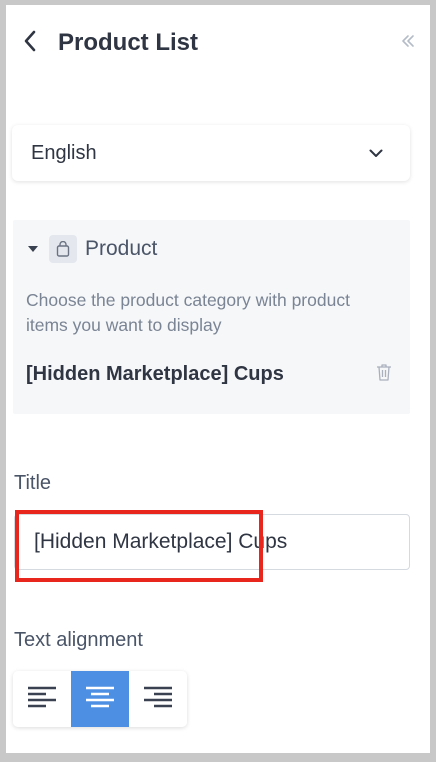 The image size is (436, 762). Describe the element at coordinates (155, 374) in the screenshot. I see `selected-product-category: [Hidden Marketplace] Cups` at that location.